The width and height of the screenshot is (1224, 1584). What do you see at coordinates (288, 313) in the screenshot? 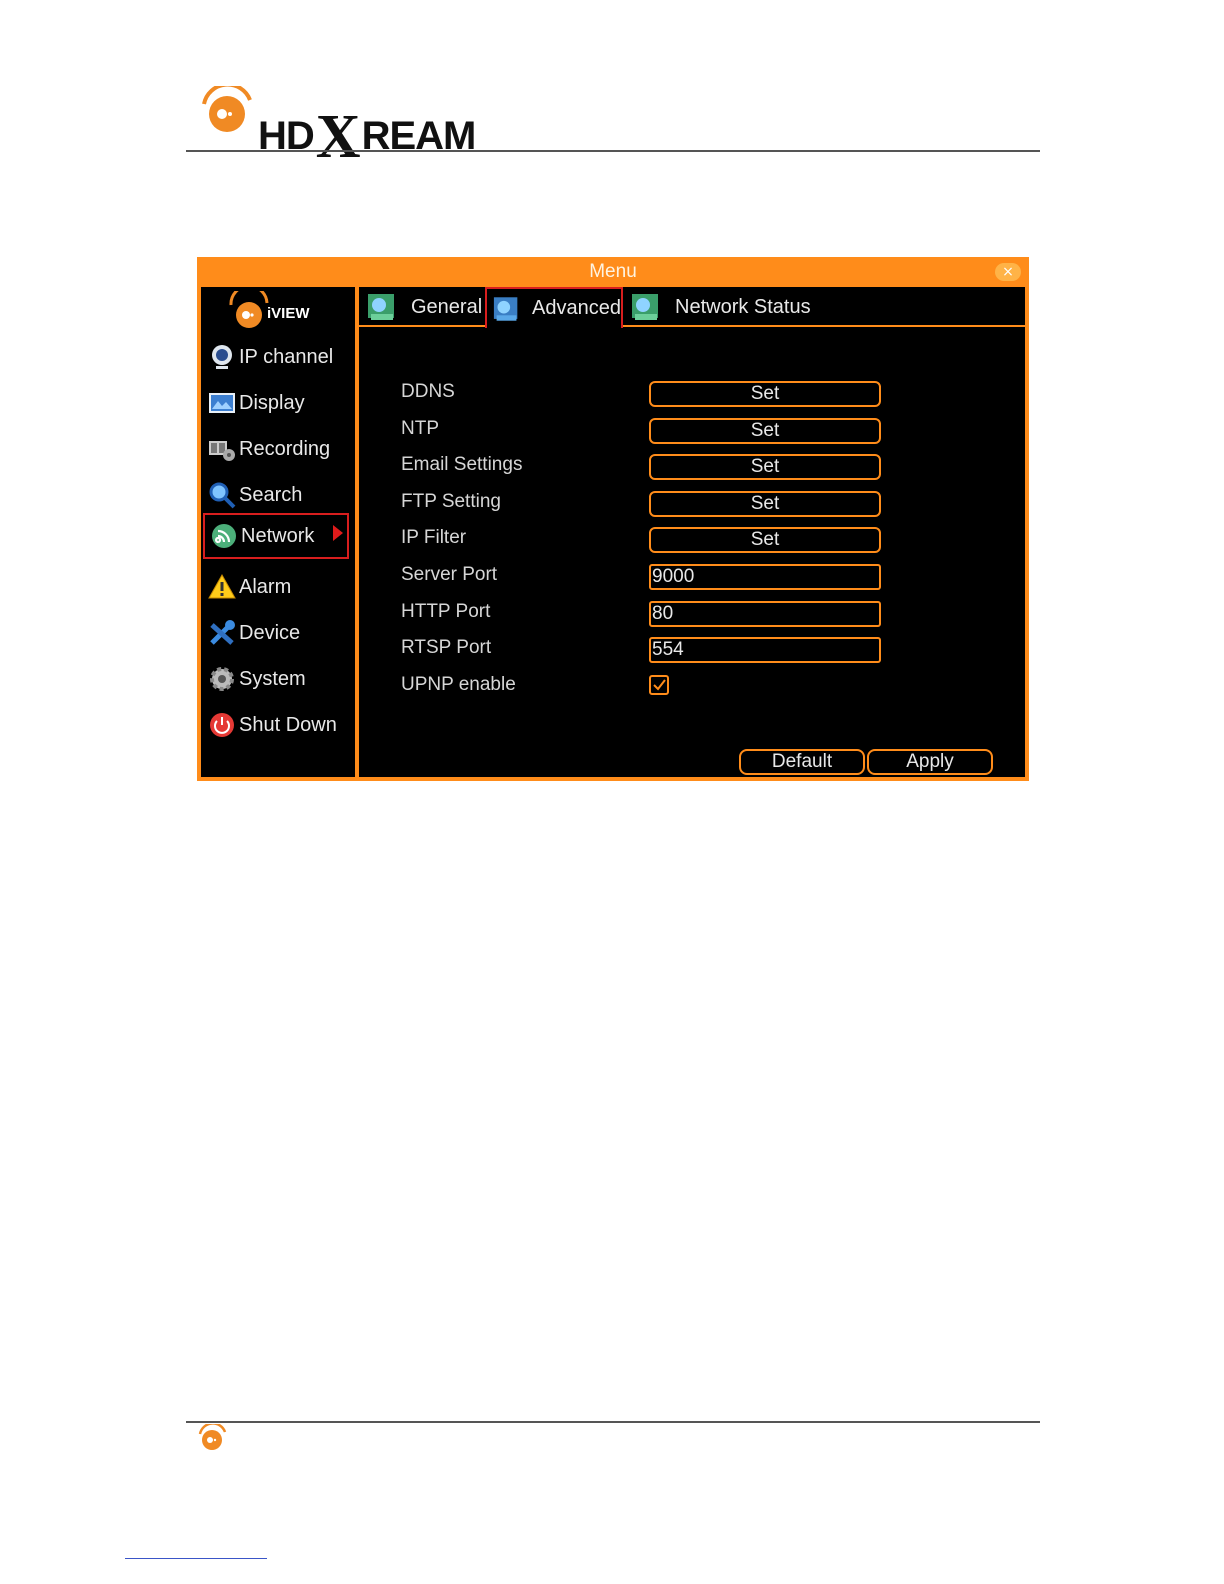
I see `iview-logo-text: iVIEW` at bounding box center [288, 313].